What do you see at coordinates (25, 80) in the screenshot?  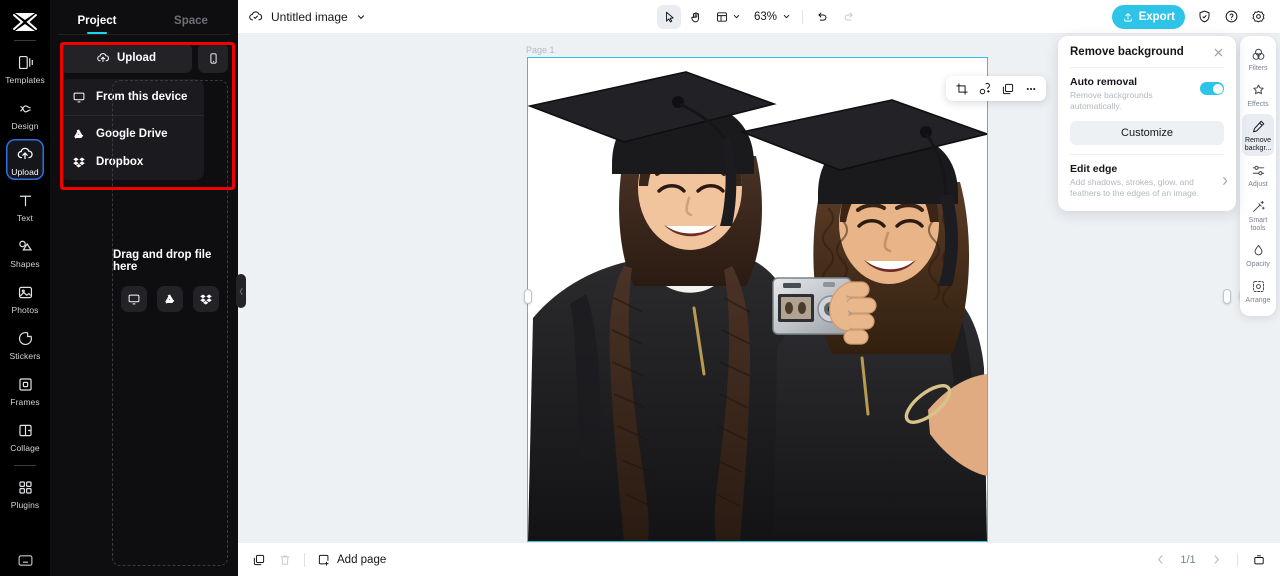 I see `rail-label-templates: Templates` at bounding box center [25, 80].